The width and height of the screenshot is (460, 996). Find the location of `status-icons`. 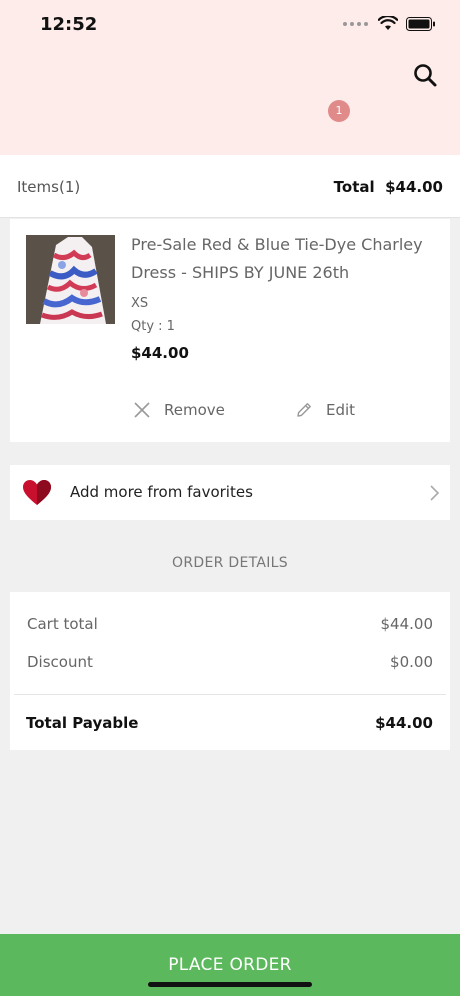

status-icons is located at coordinates (389, 24).